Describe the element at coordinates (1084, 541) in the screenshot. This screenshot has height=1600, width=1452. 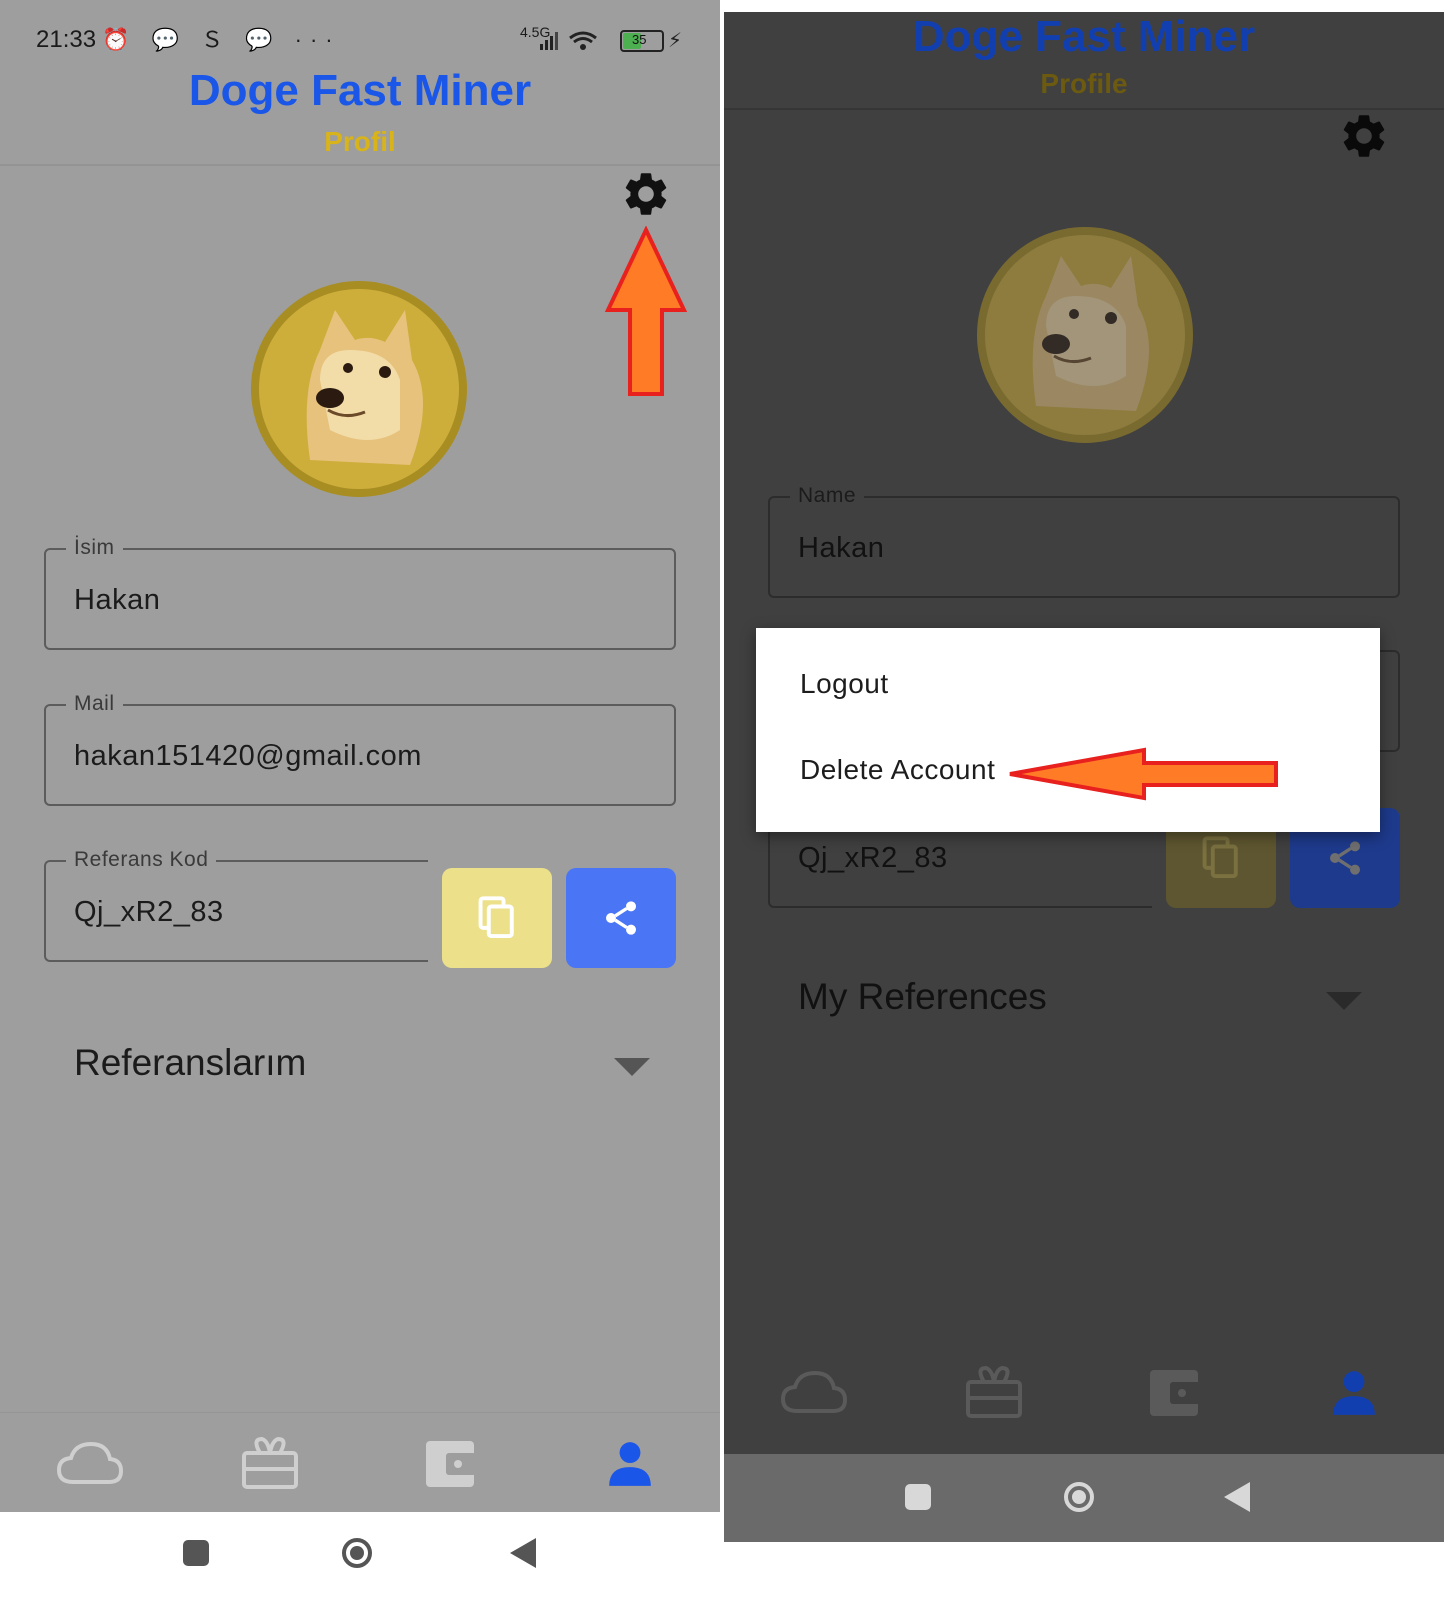
I see `name-field: Name Hakan` at that location.